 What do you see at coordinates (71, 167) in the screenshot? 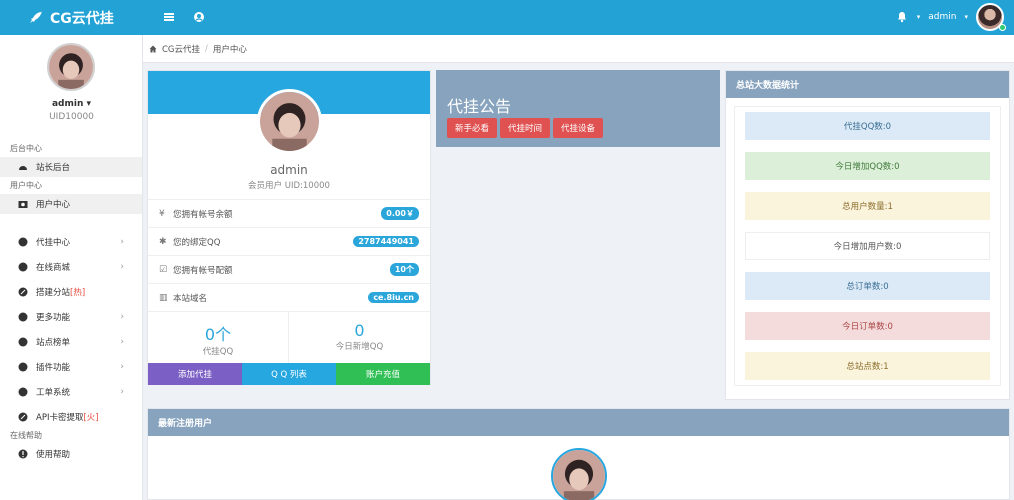
I see `sidebar-item-admin: 站长后台` at bounding box center [71, 167].